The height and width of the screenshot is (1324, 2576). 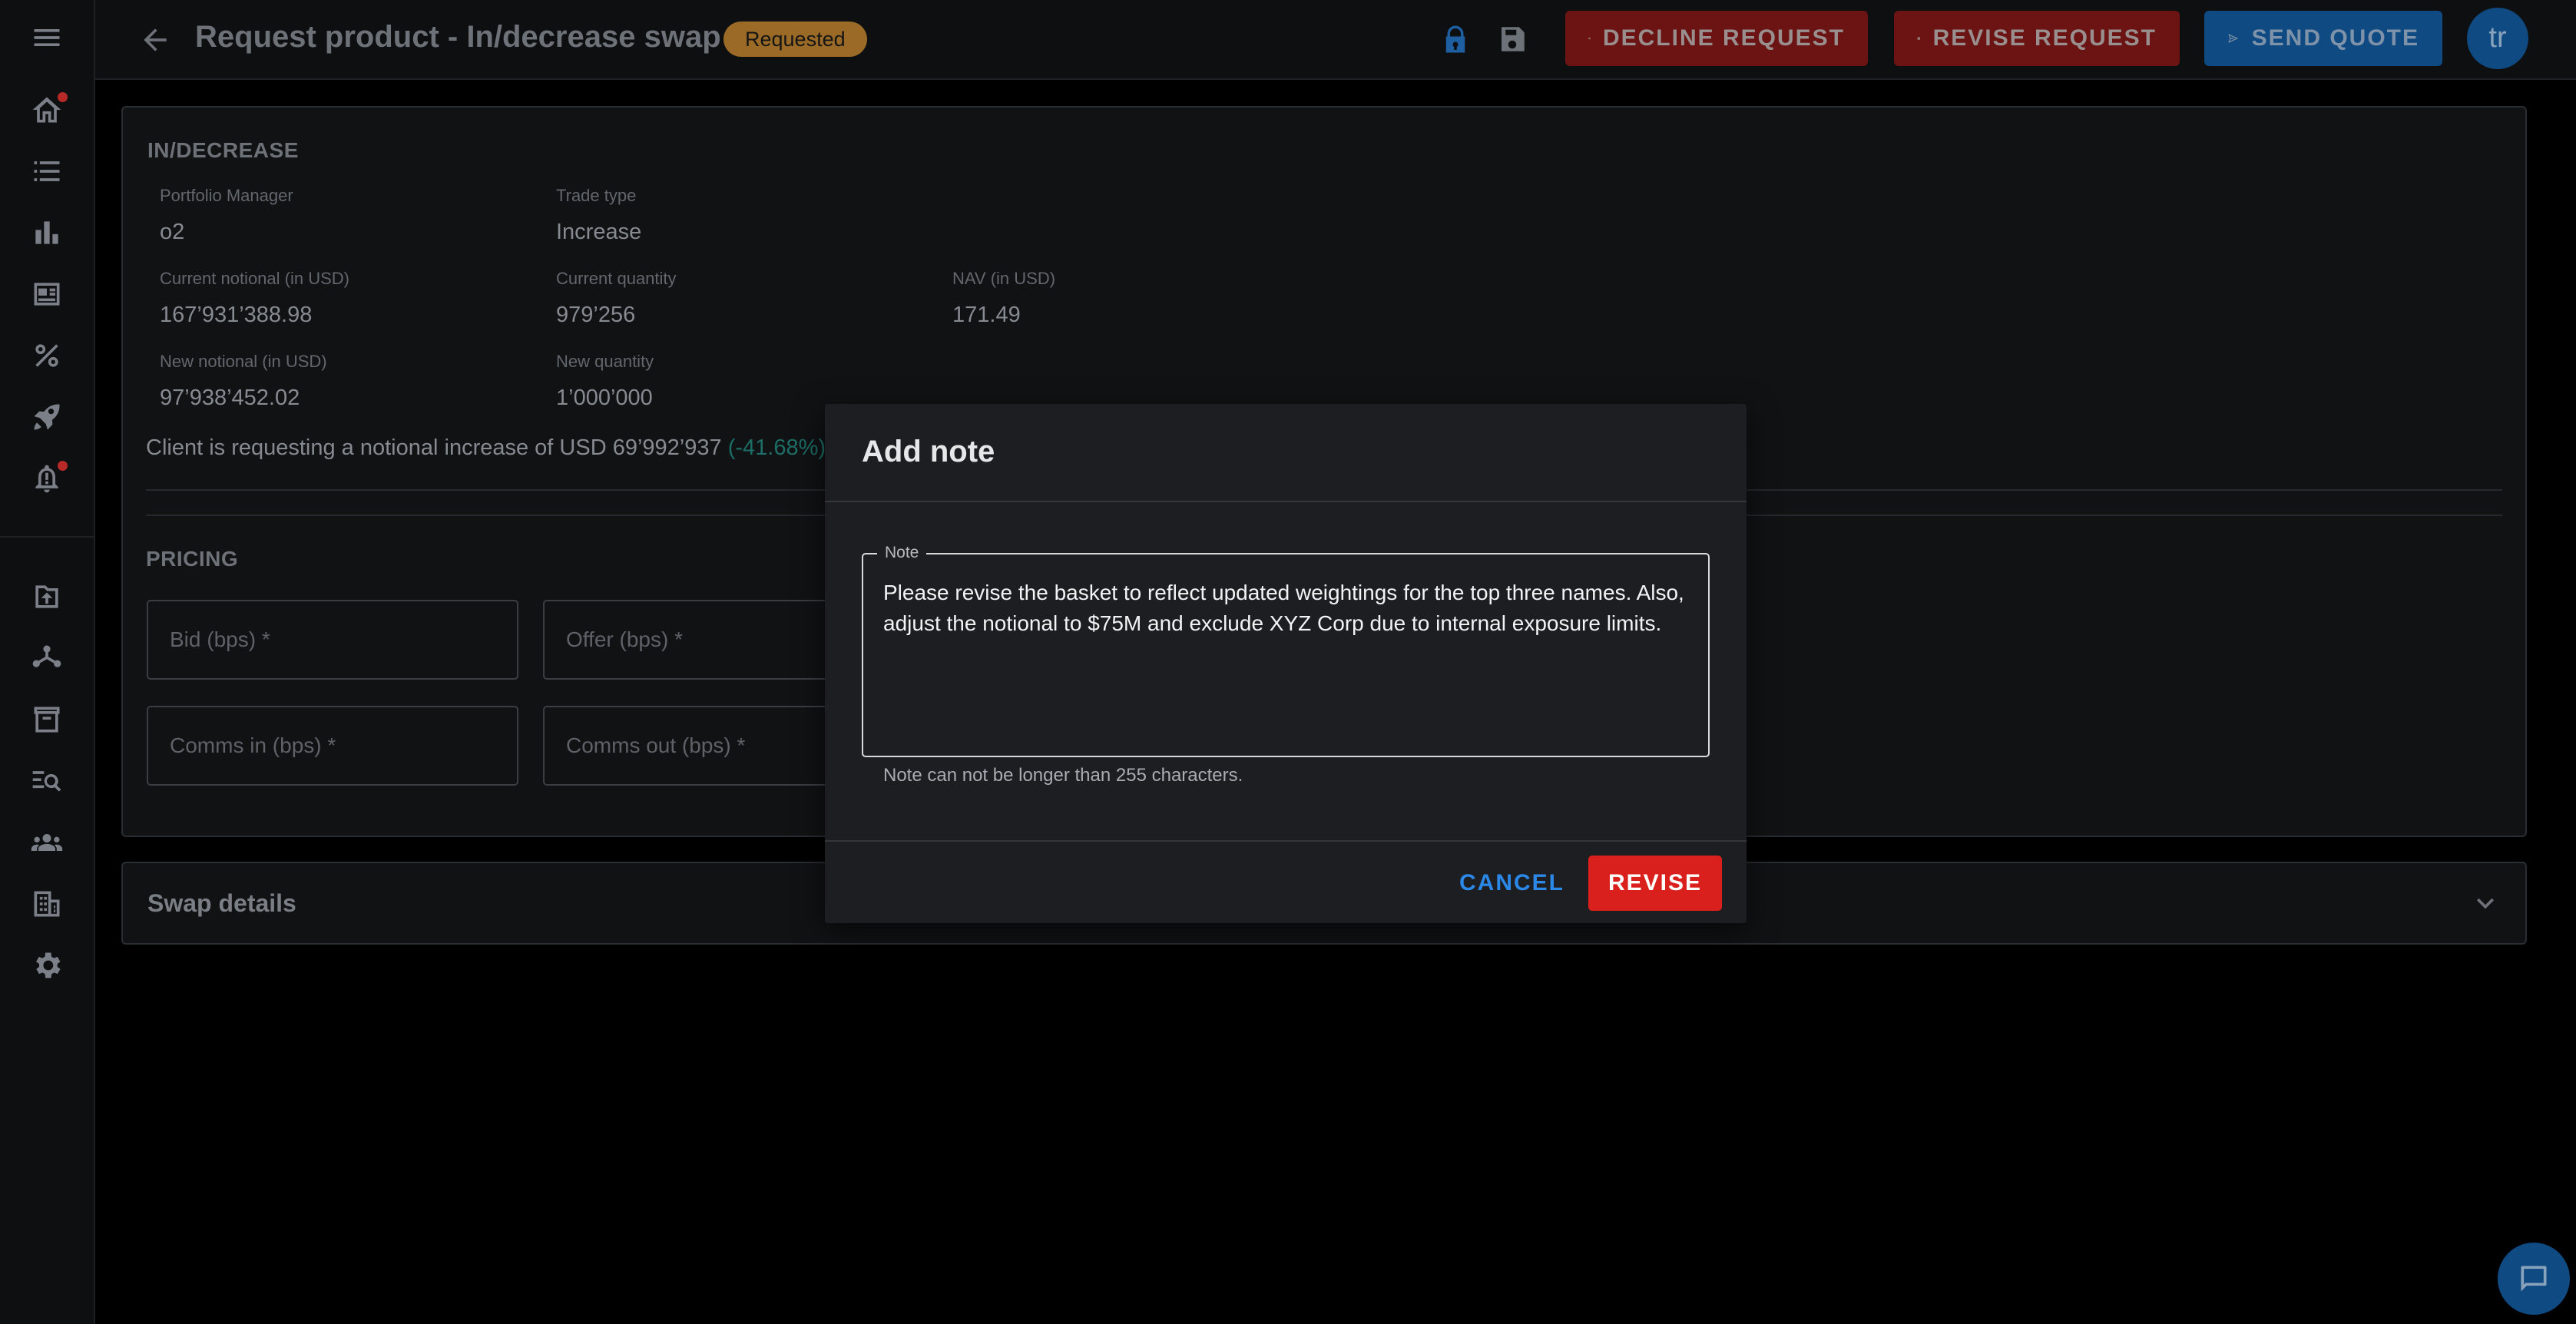 What do you see at coordinates (604, 398) in the screenshot?
I see `new-quantity-value: 1’000’000` at bounding box center [604, 398].